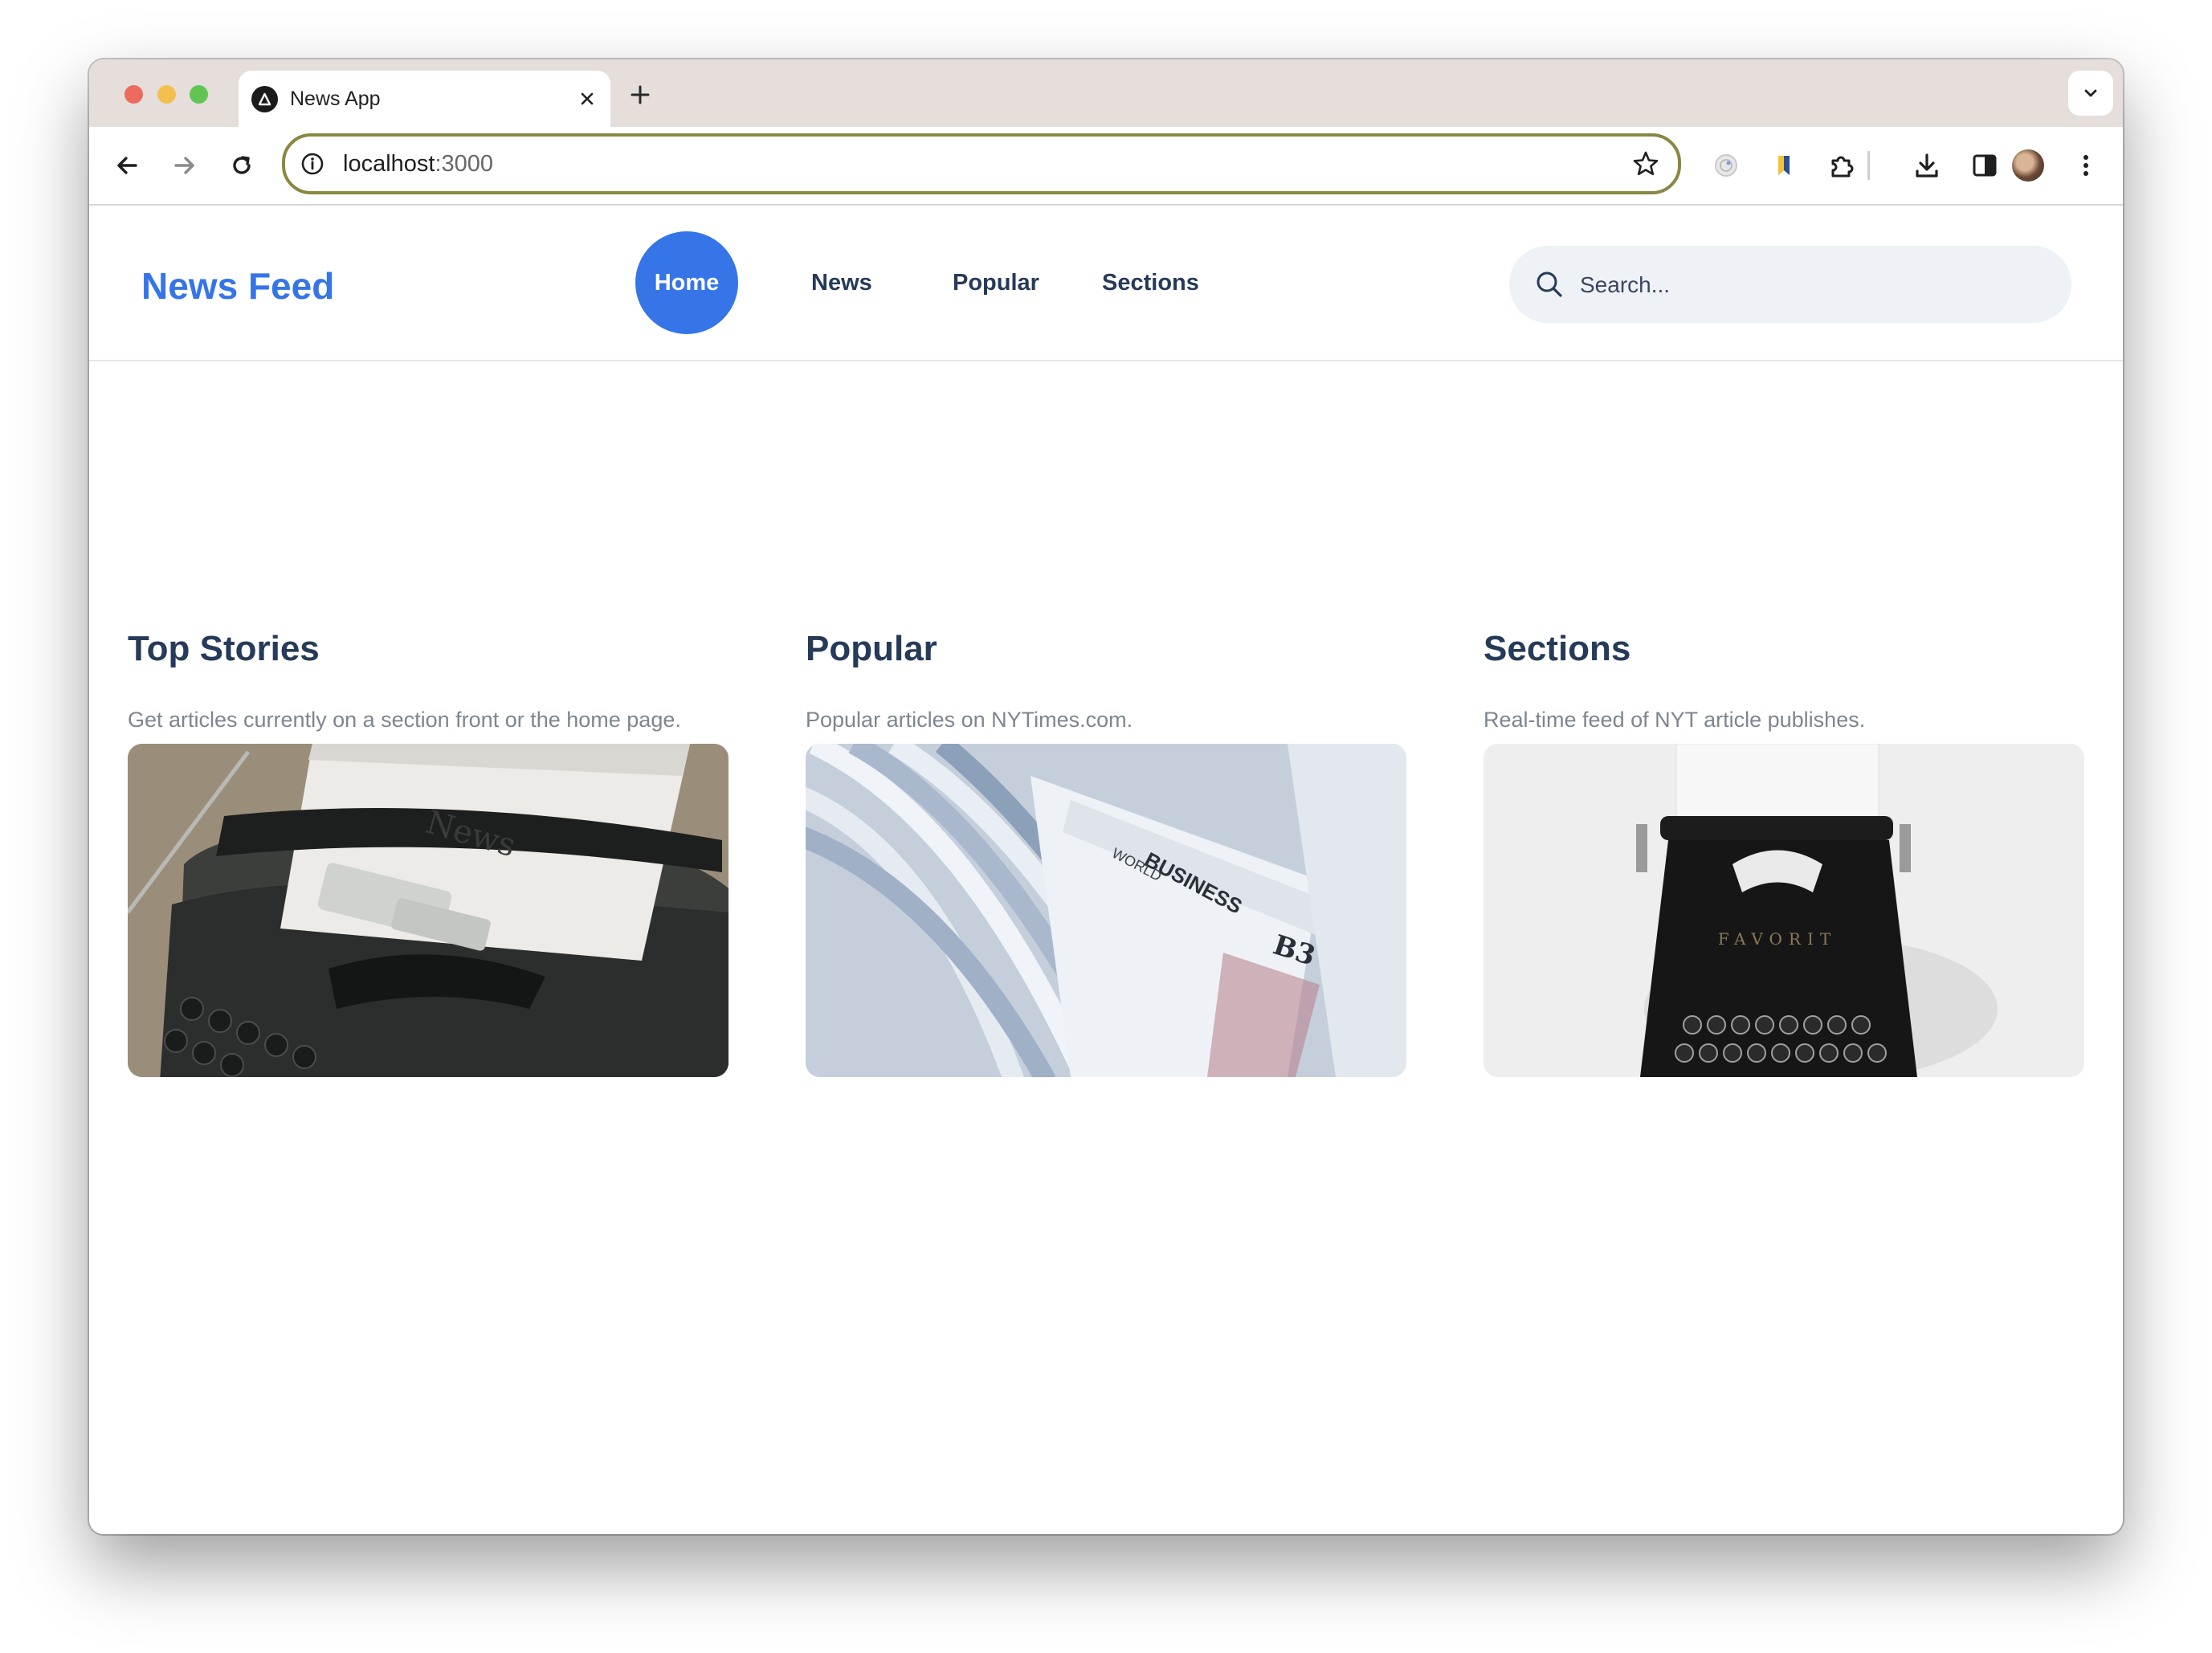  I want to click on extension-bookmark-icon, so click(1784, 166).